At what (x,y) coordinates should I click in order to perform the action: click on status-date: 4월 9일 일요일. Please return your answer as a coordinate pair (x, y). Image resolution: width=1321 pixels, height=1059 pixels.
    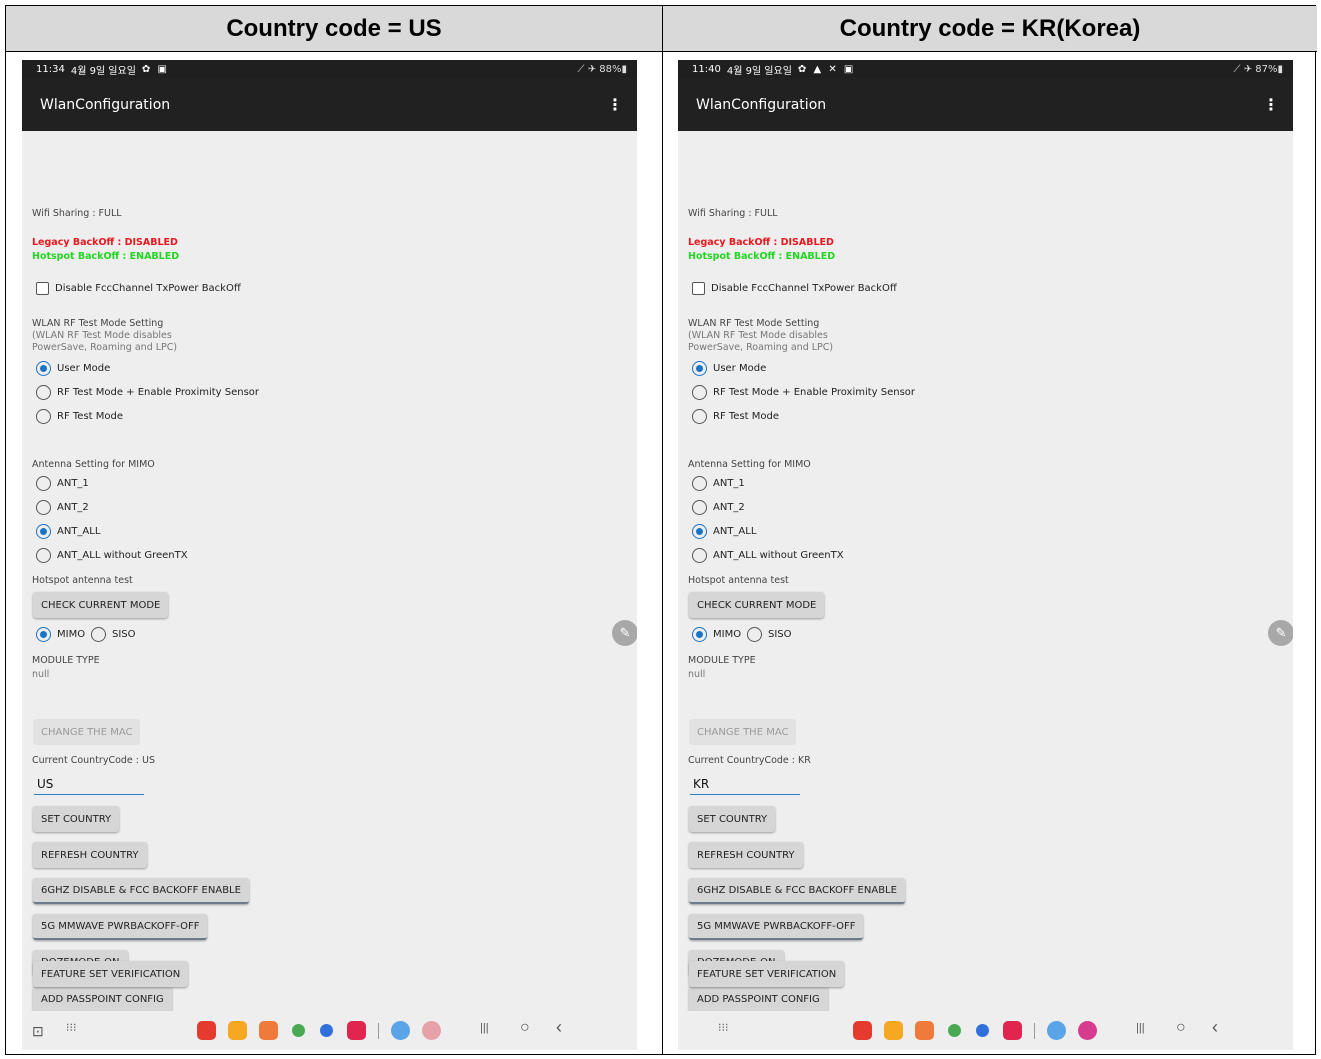
    Looking at the image, I should click on (759, 71).